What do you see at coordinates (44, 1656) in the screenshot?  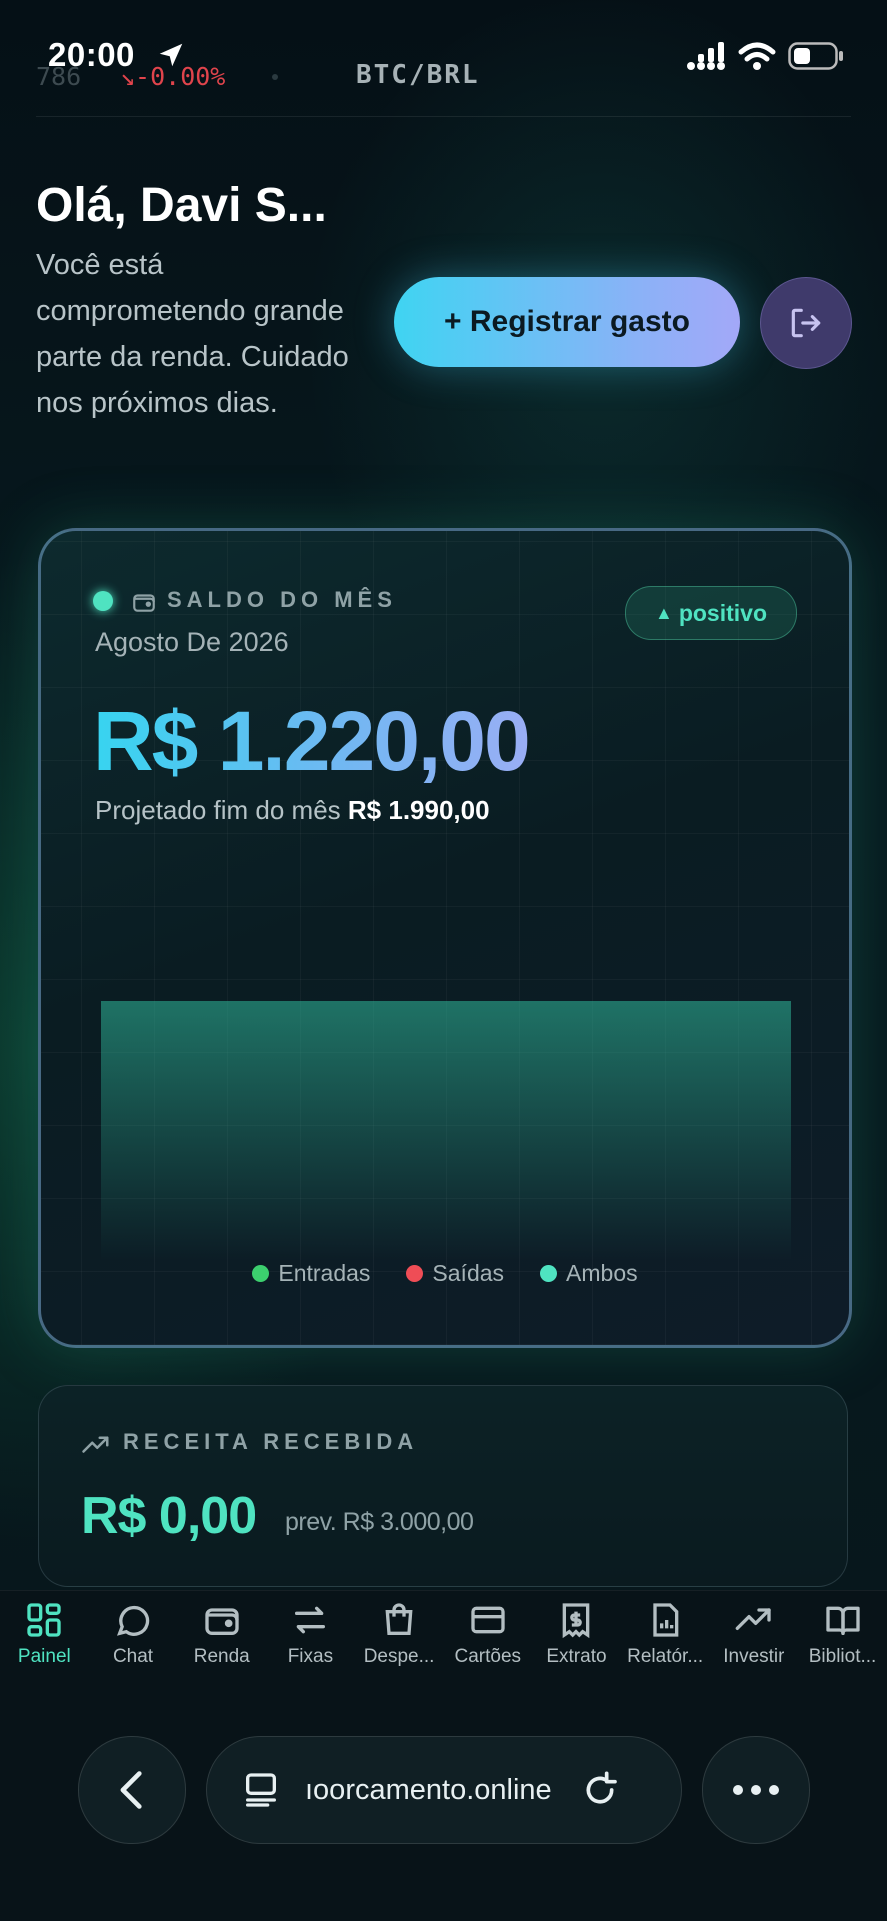 I see `nav-label: Painel` at bounding box center [44, 1656].